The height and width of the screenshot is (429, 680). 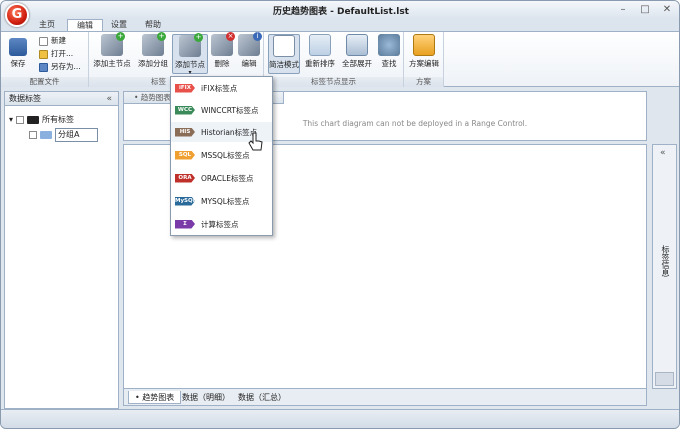 I want to click on menu-item-mysql: MySQL MYSQL标签点, so click(x=221, y=201).